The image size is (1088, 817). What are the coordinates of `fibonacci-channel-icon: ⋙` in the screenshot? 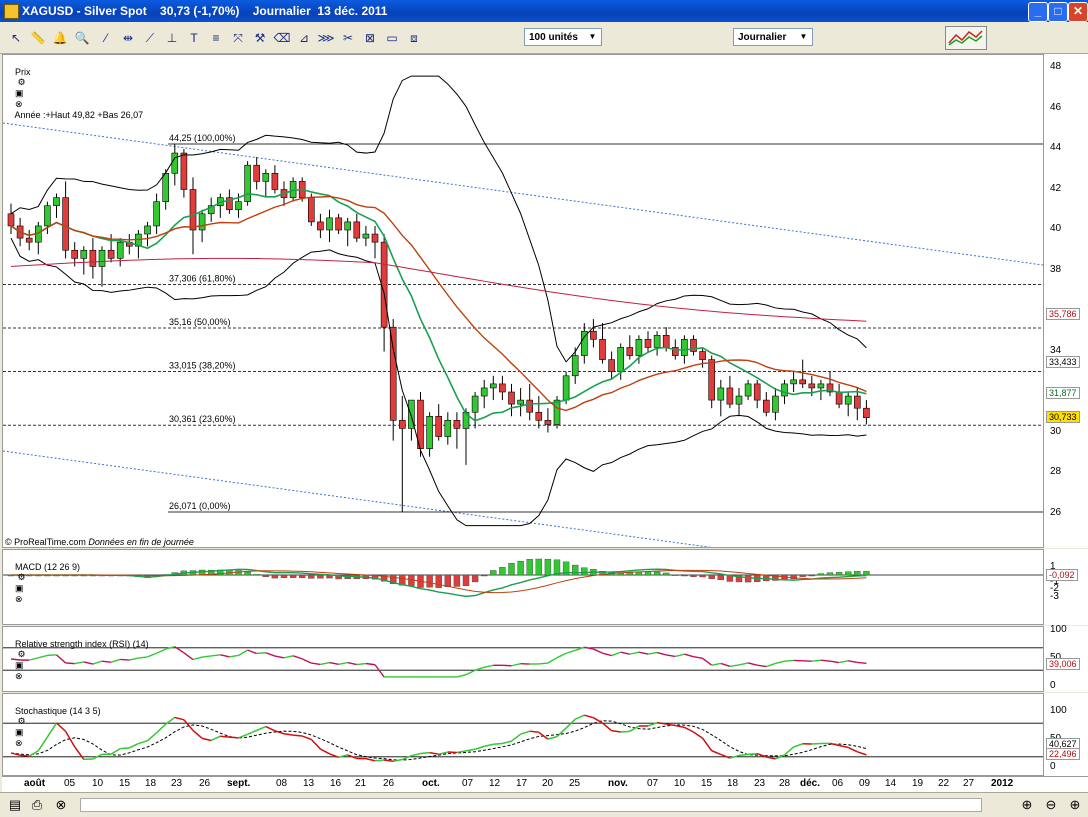 It's located at (326, 38).